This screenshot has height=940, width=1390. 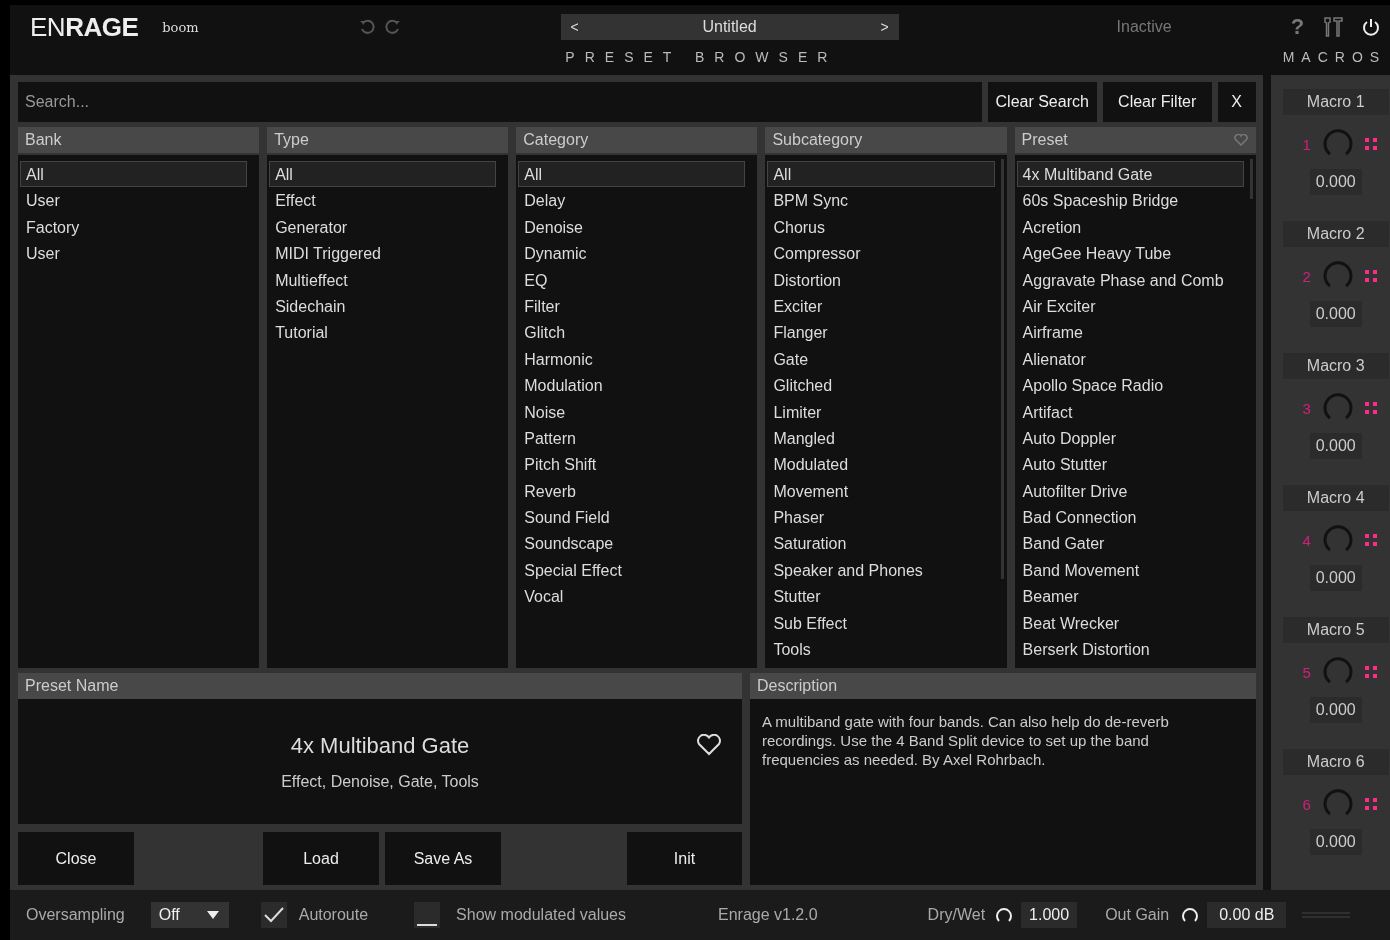 What do you see at coordinates (881, 517) in the screenshot?
I see `list-item: Phaser` at bounding box center [881, 517].